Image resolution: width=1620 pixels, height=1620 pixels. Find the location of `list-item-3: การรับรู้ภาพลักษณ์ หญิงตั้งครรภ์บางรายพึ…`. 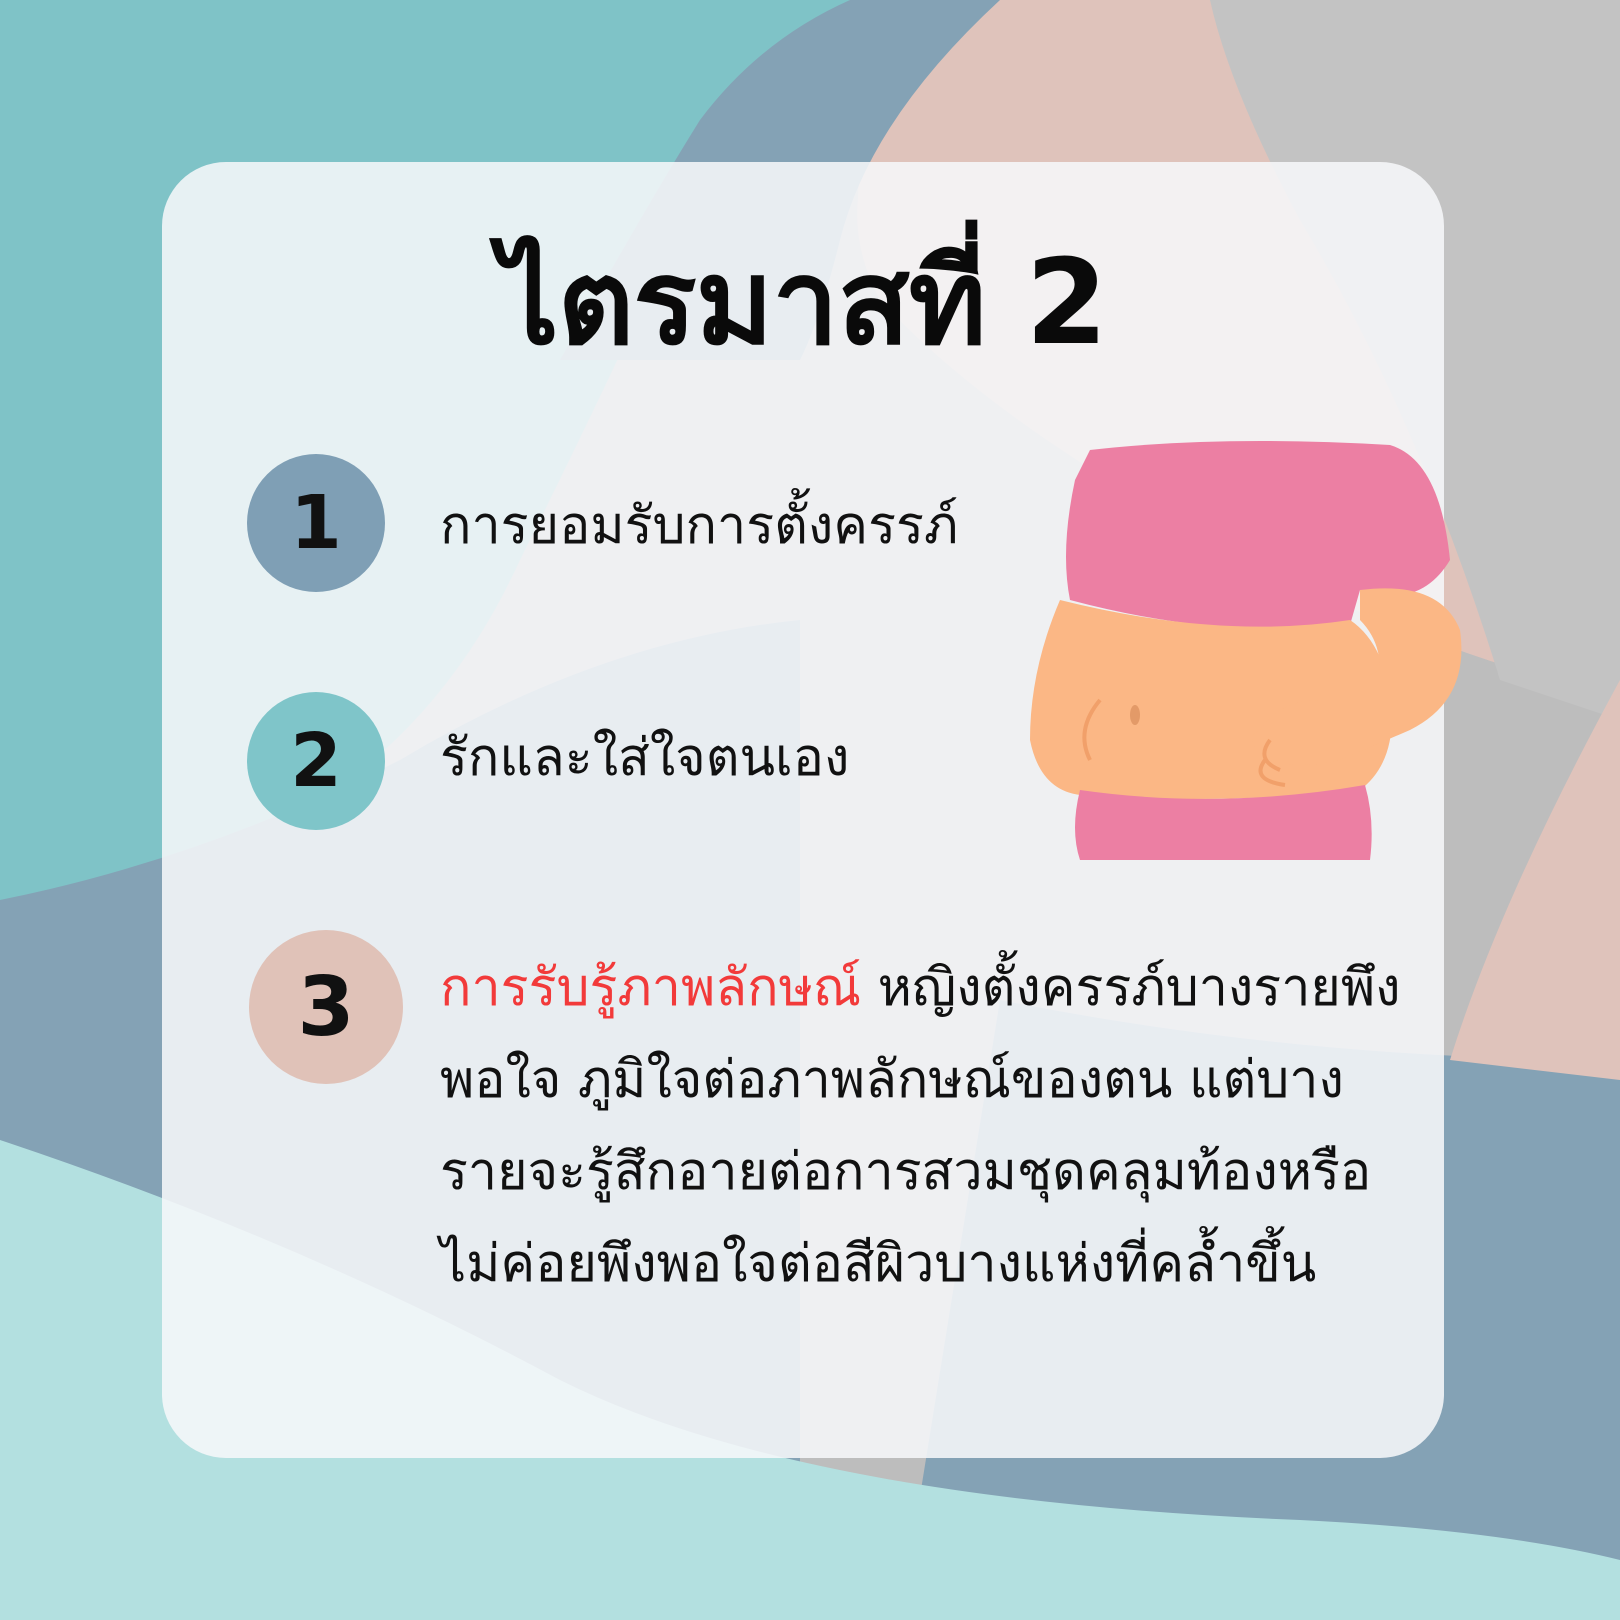

list-item-3: การรับรู้ภาพลักษณ์ หญิงตั้งครรภ์บางรายพึ… is located at coordinates (925, 1126).